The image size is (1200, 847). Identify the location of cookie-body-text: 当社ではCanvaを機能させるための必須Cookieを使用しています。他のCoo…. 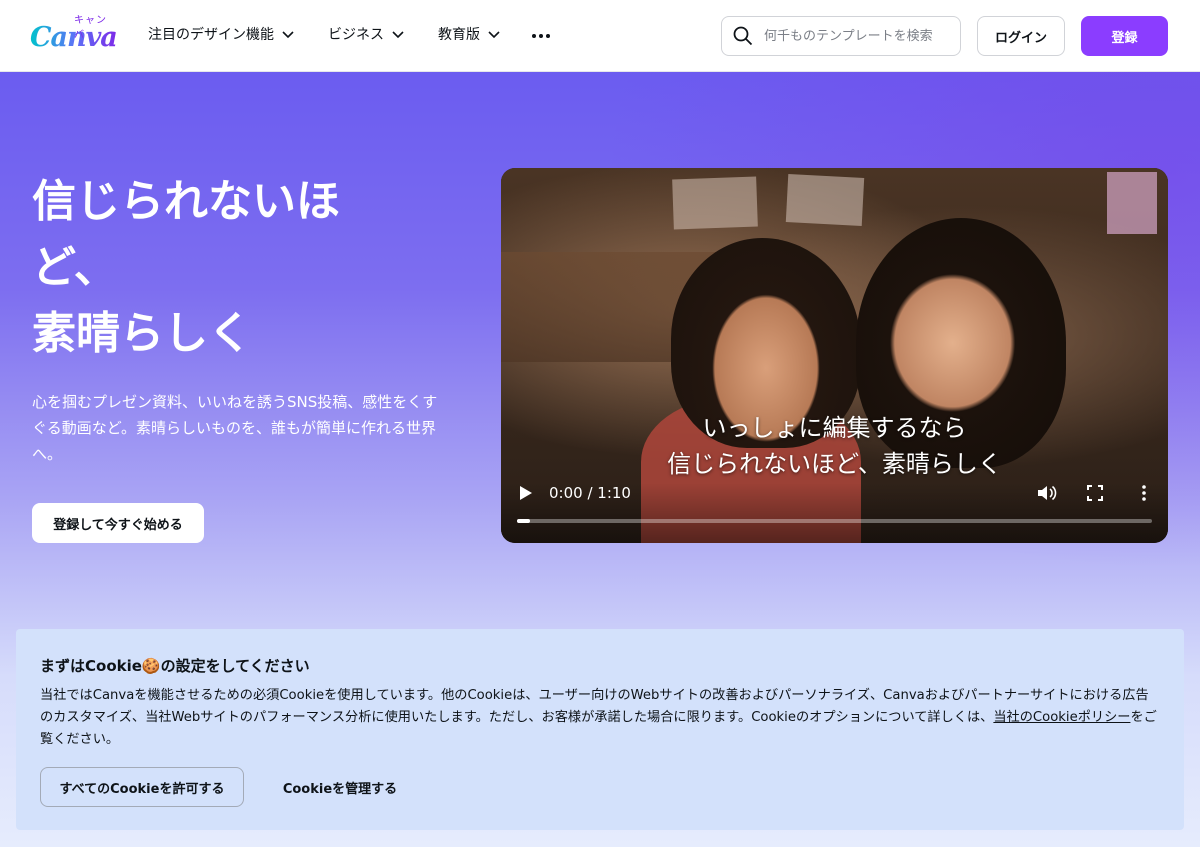
(594, 706).